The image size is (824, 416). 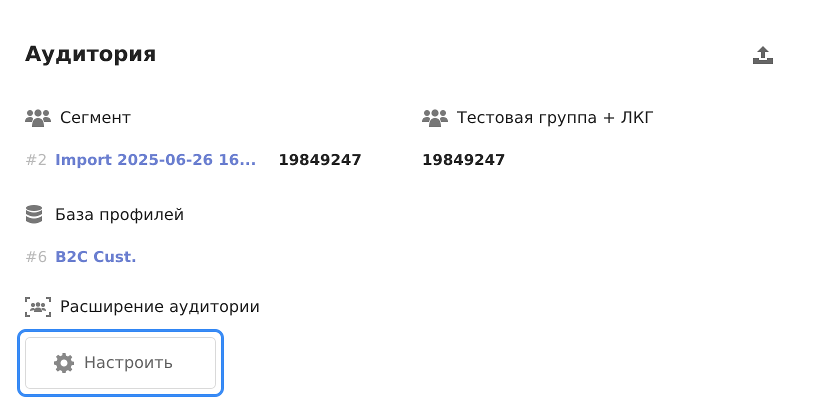 What do you see at coordinates (555, 118) in the screenshot?
I see `test-group-label: Тестовая группа + ЛКГ` at bounding box center [555, 118].